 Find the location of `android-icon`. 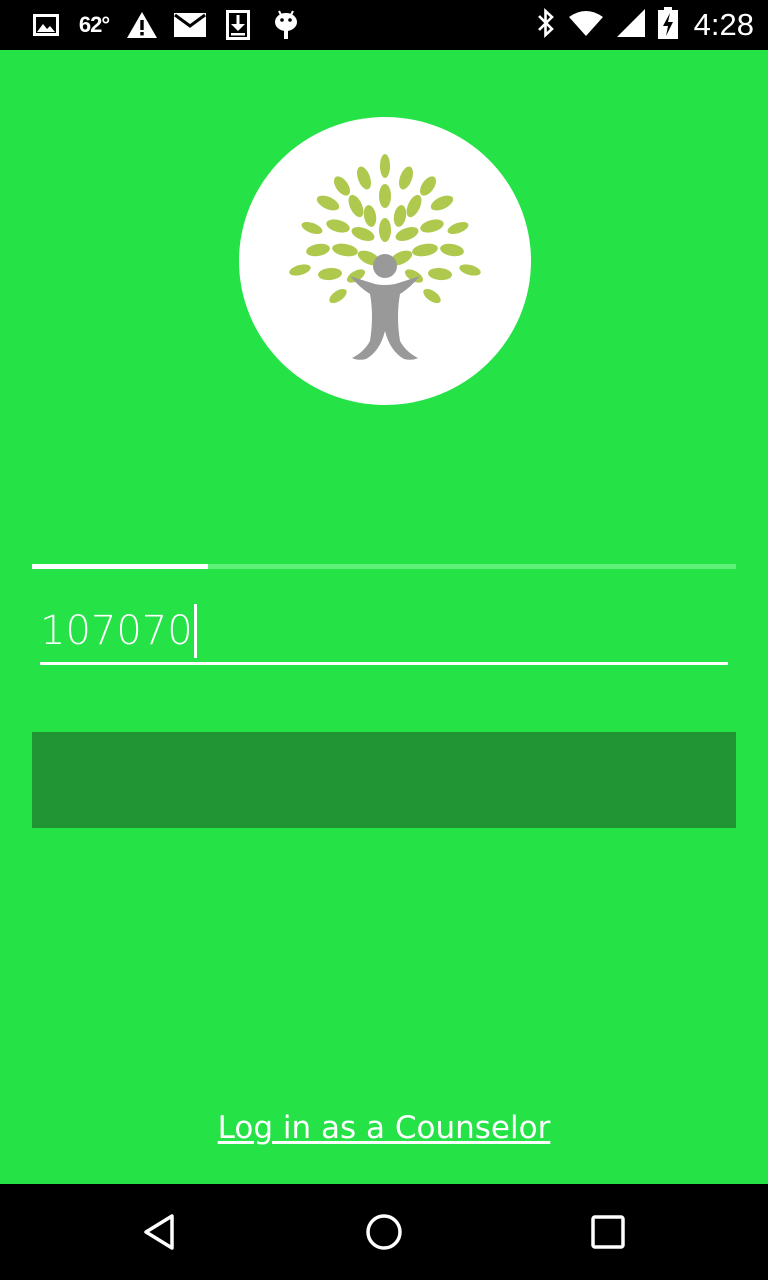

android-icon is located at coordinates (286, 25).